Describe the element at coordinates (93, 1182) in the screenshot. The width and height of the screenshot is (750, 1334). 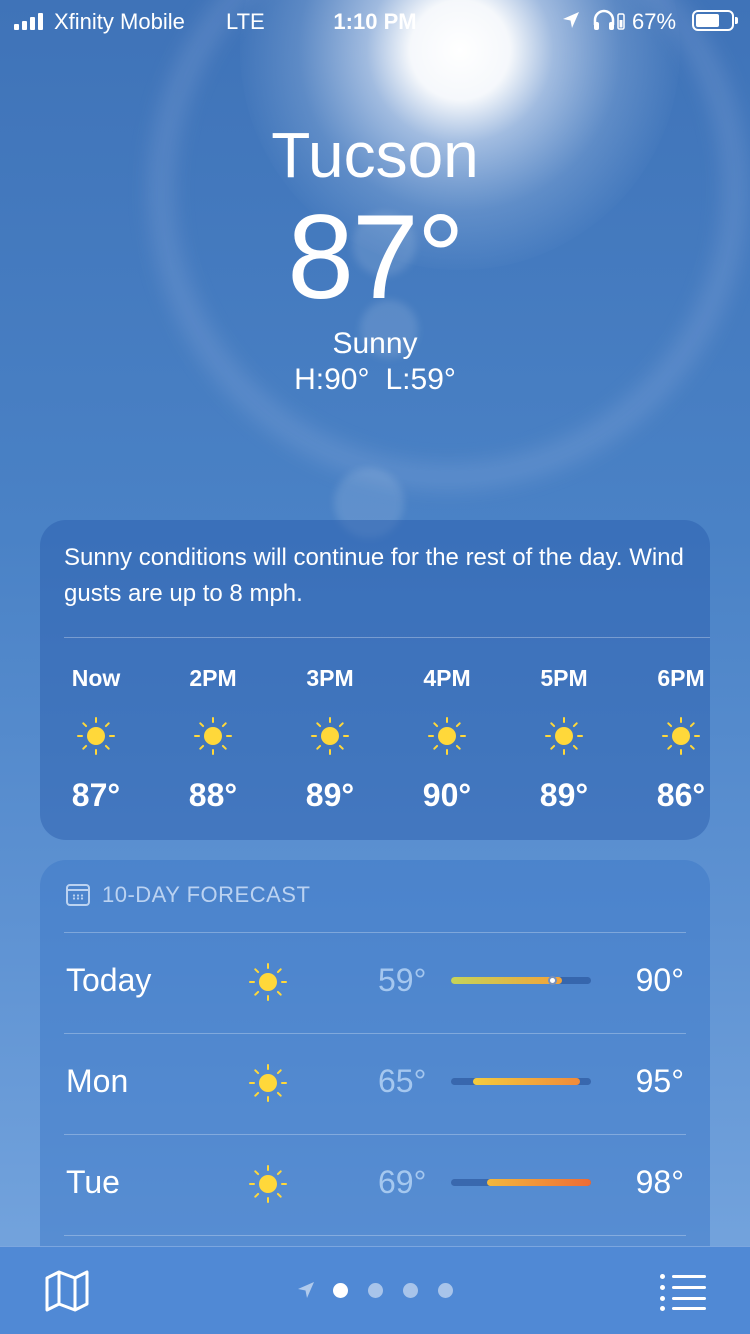
I see `day-name: Tue` at that location.